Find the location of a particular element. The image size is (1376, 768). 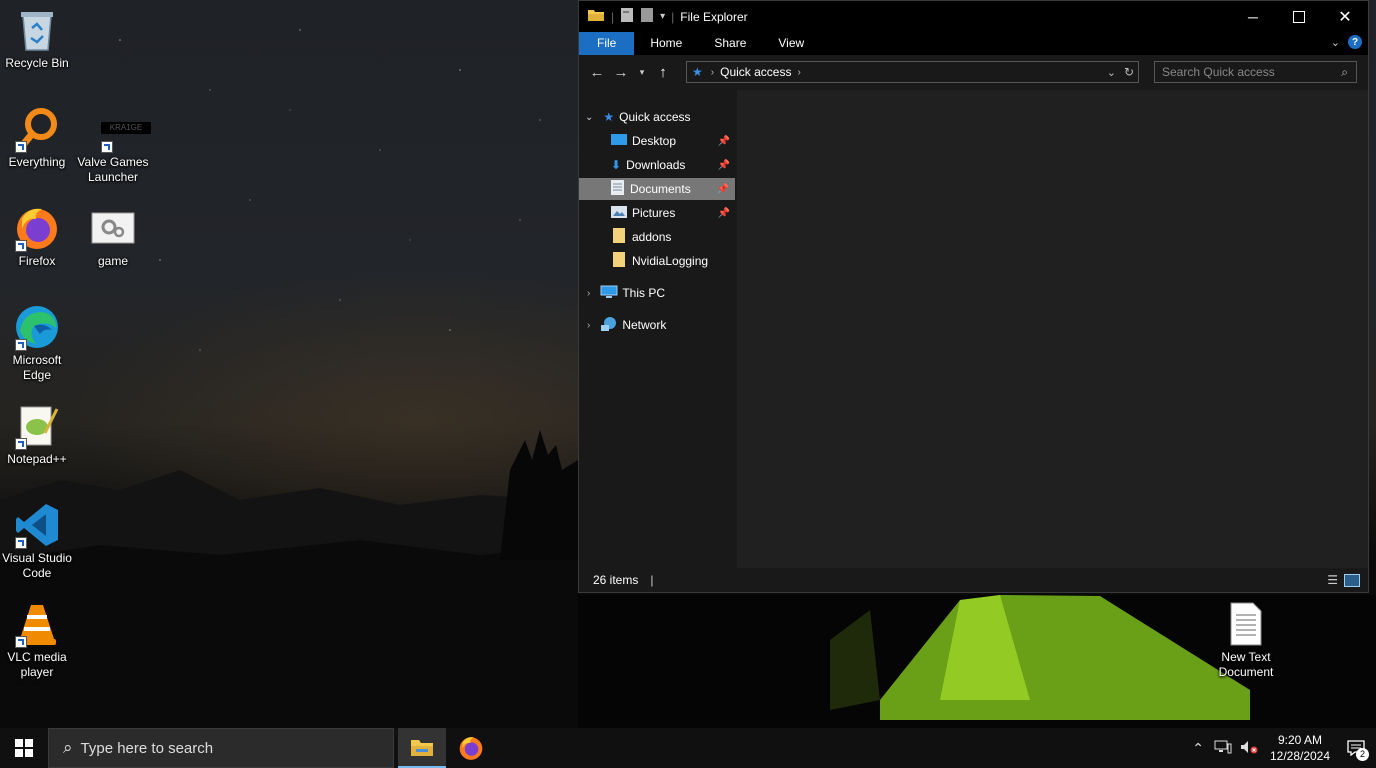

taskbar-firefox is located at coordinates (471, 748).